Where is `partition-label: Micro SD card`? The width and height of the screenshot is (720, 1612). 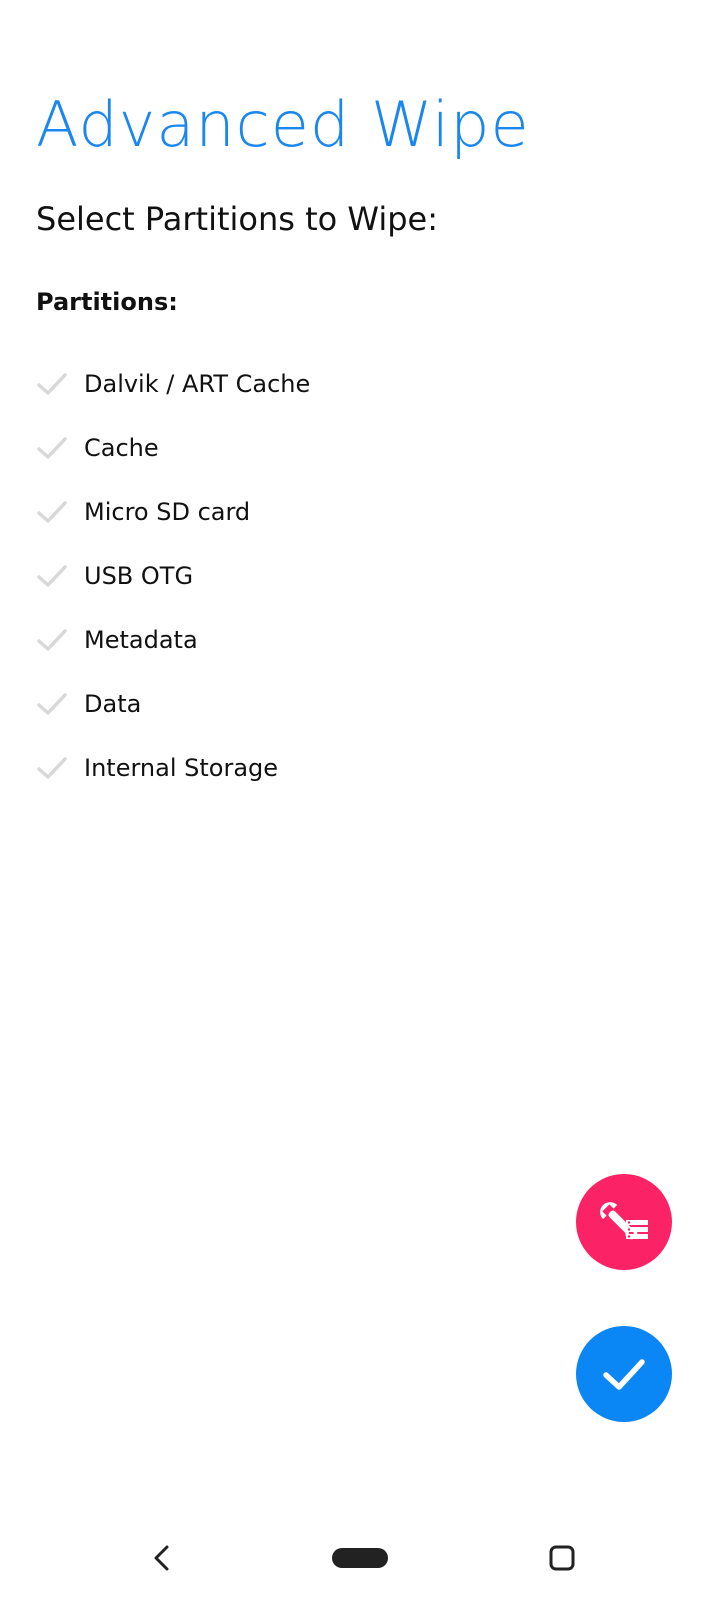 partition-label: Micro SD card is located at coordinates (167, 512).